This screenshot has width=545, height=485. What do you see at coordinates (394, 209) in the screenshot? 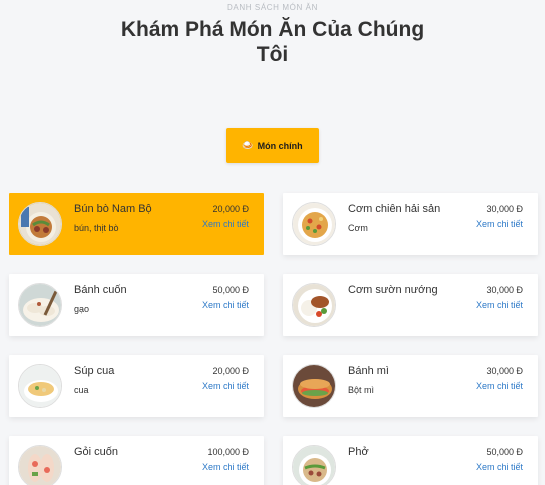
I see `dish-name: Cơm chiên hải sản` at bounding box center [394, 209].